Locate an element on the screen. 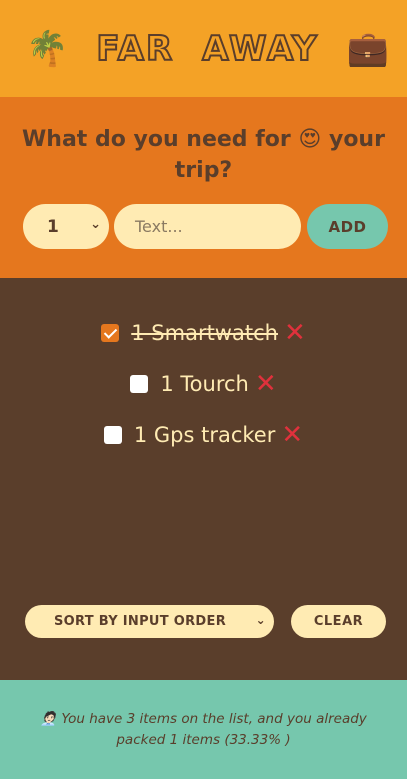  item-label: 1 Tourch is located at coordinates (204, 384).